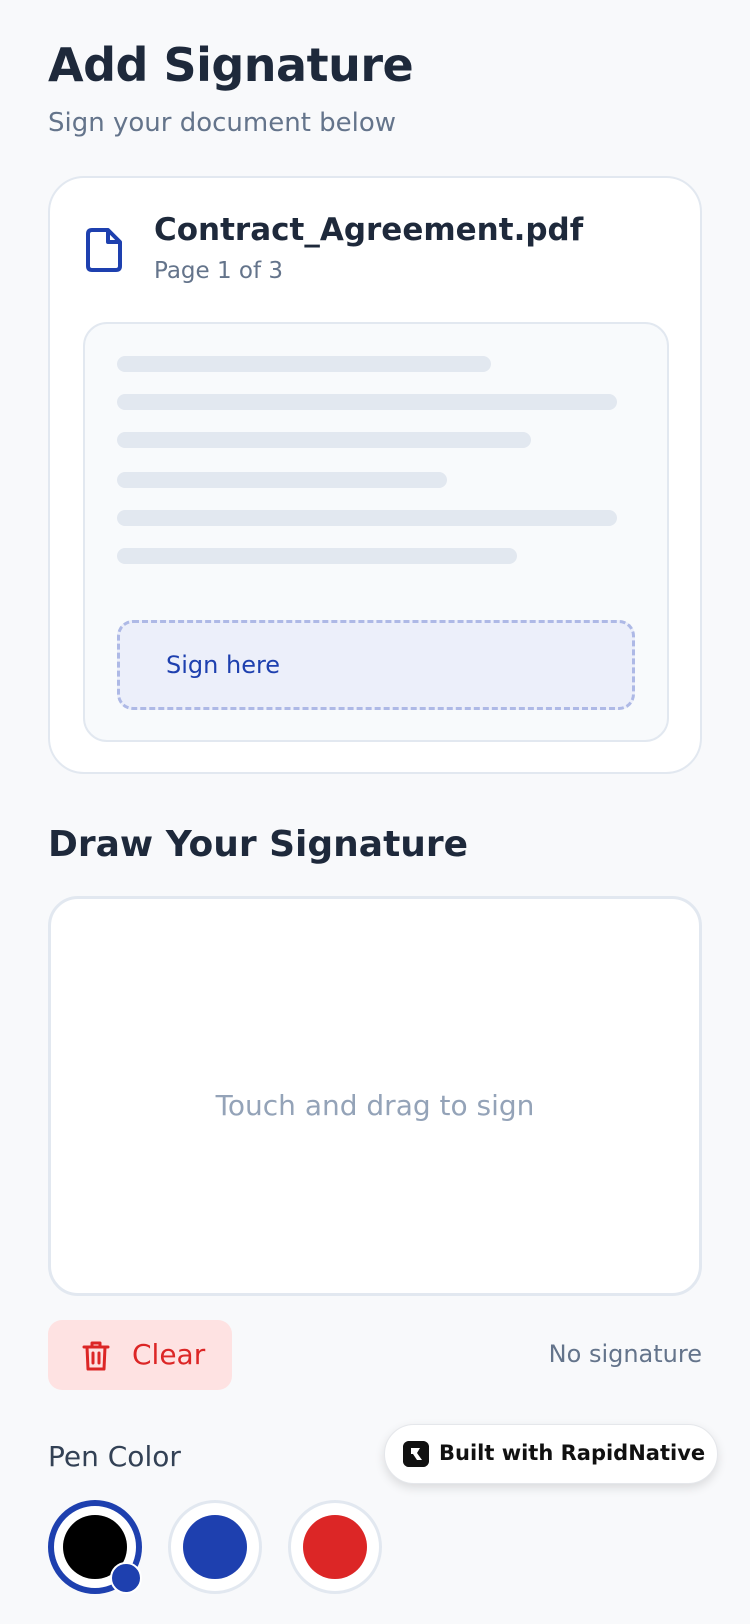  What do you see at coordinates (375, 1105) in the screenshot?
I see `signature-placeholder: Touch and drag to sign` at bounding box center [375, 1105].